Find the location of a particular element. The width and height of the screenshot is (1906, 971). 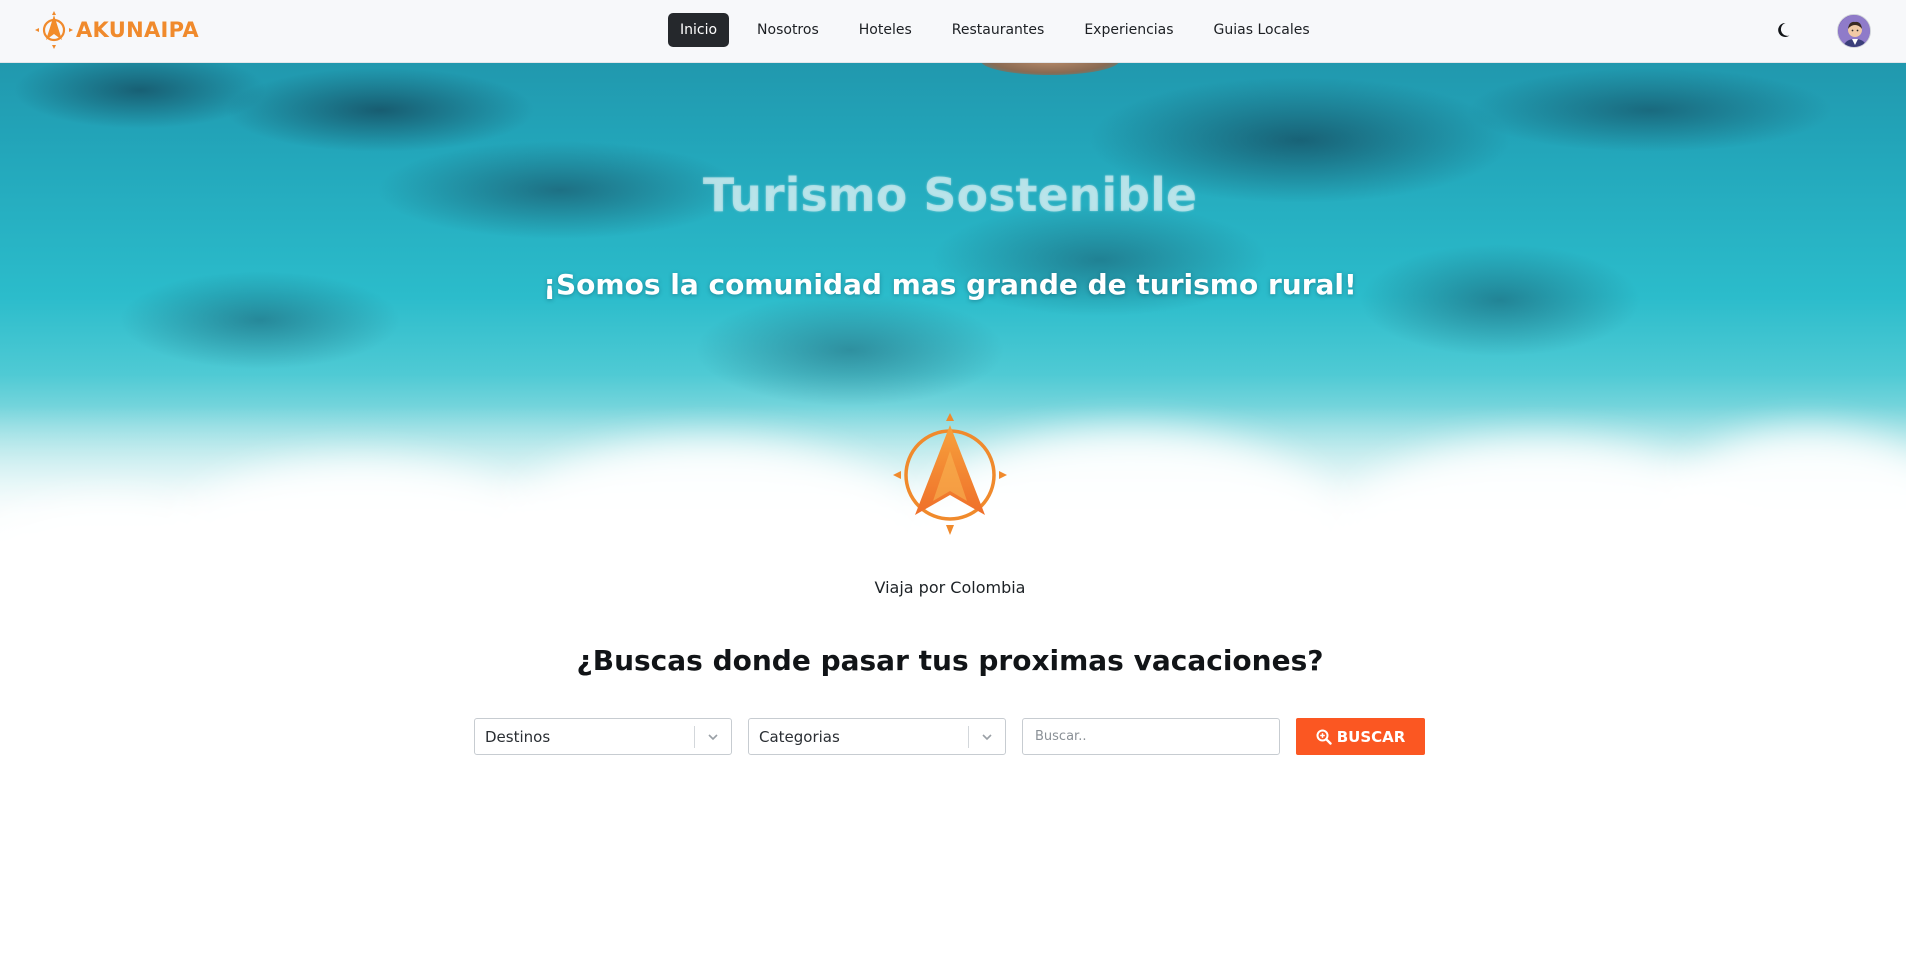

moon-icon is located at coordinates (1784, 29).